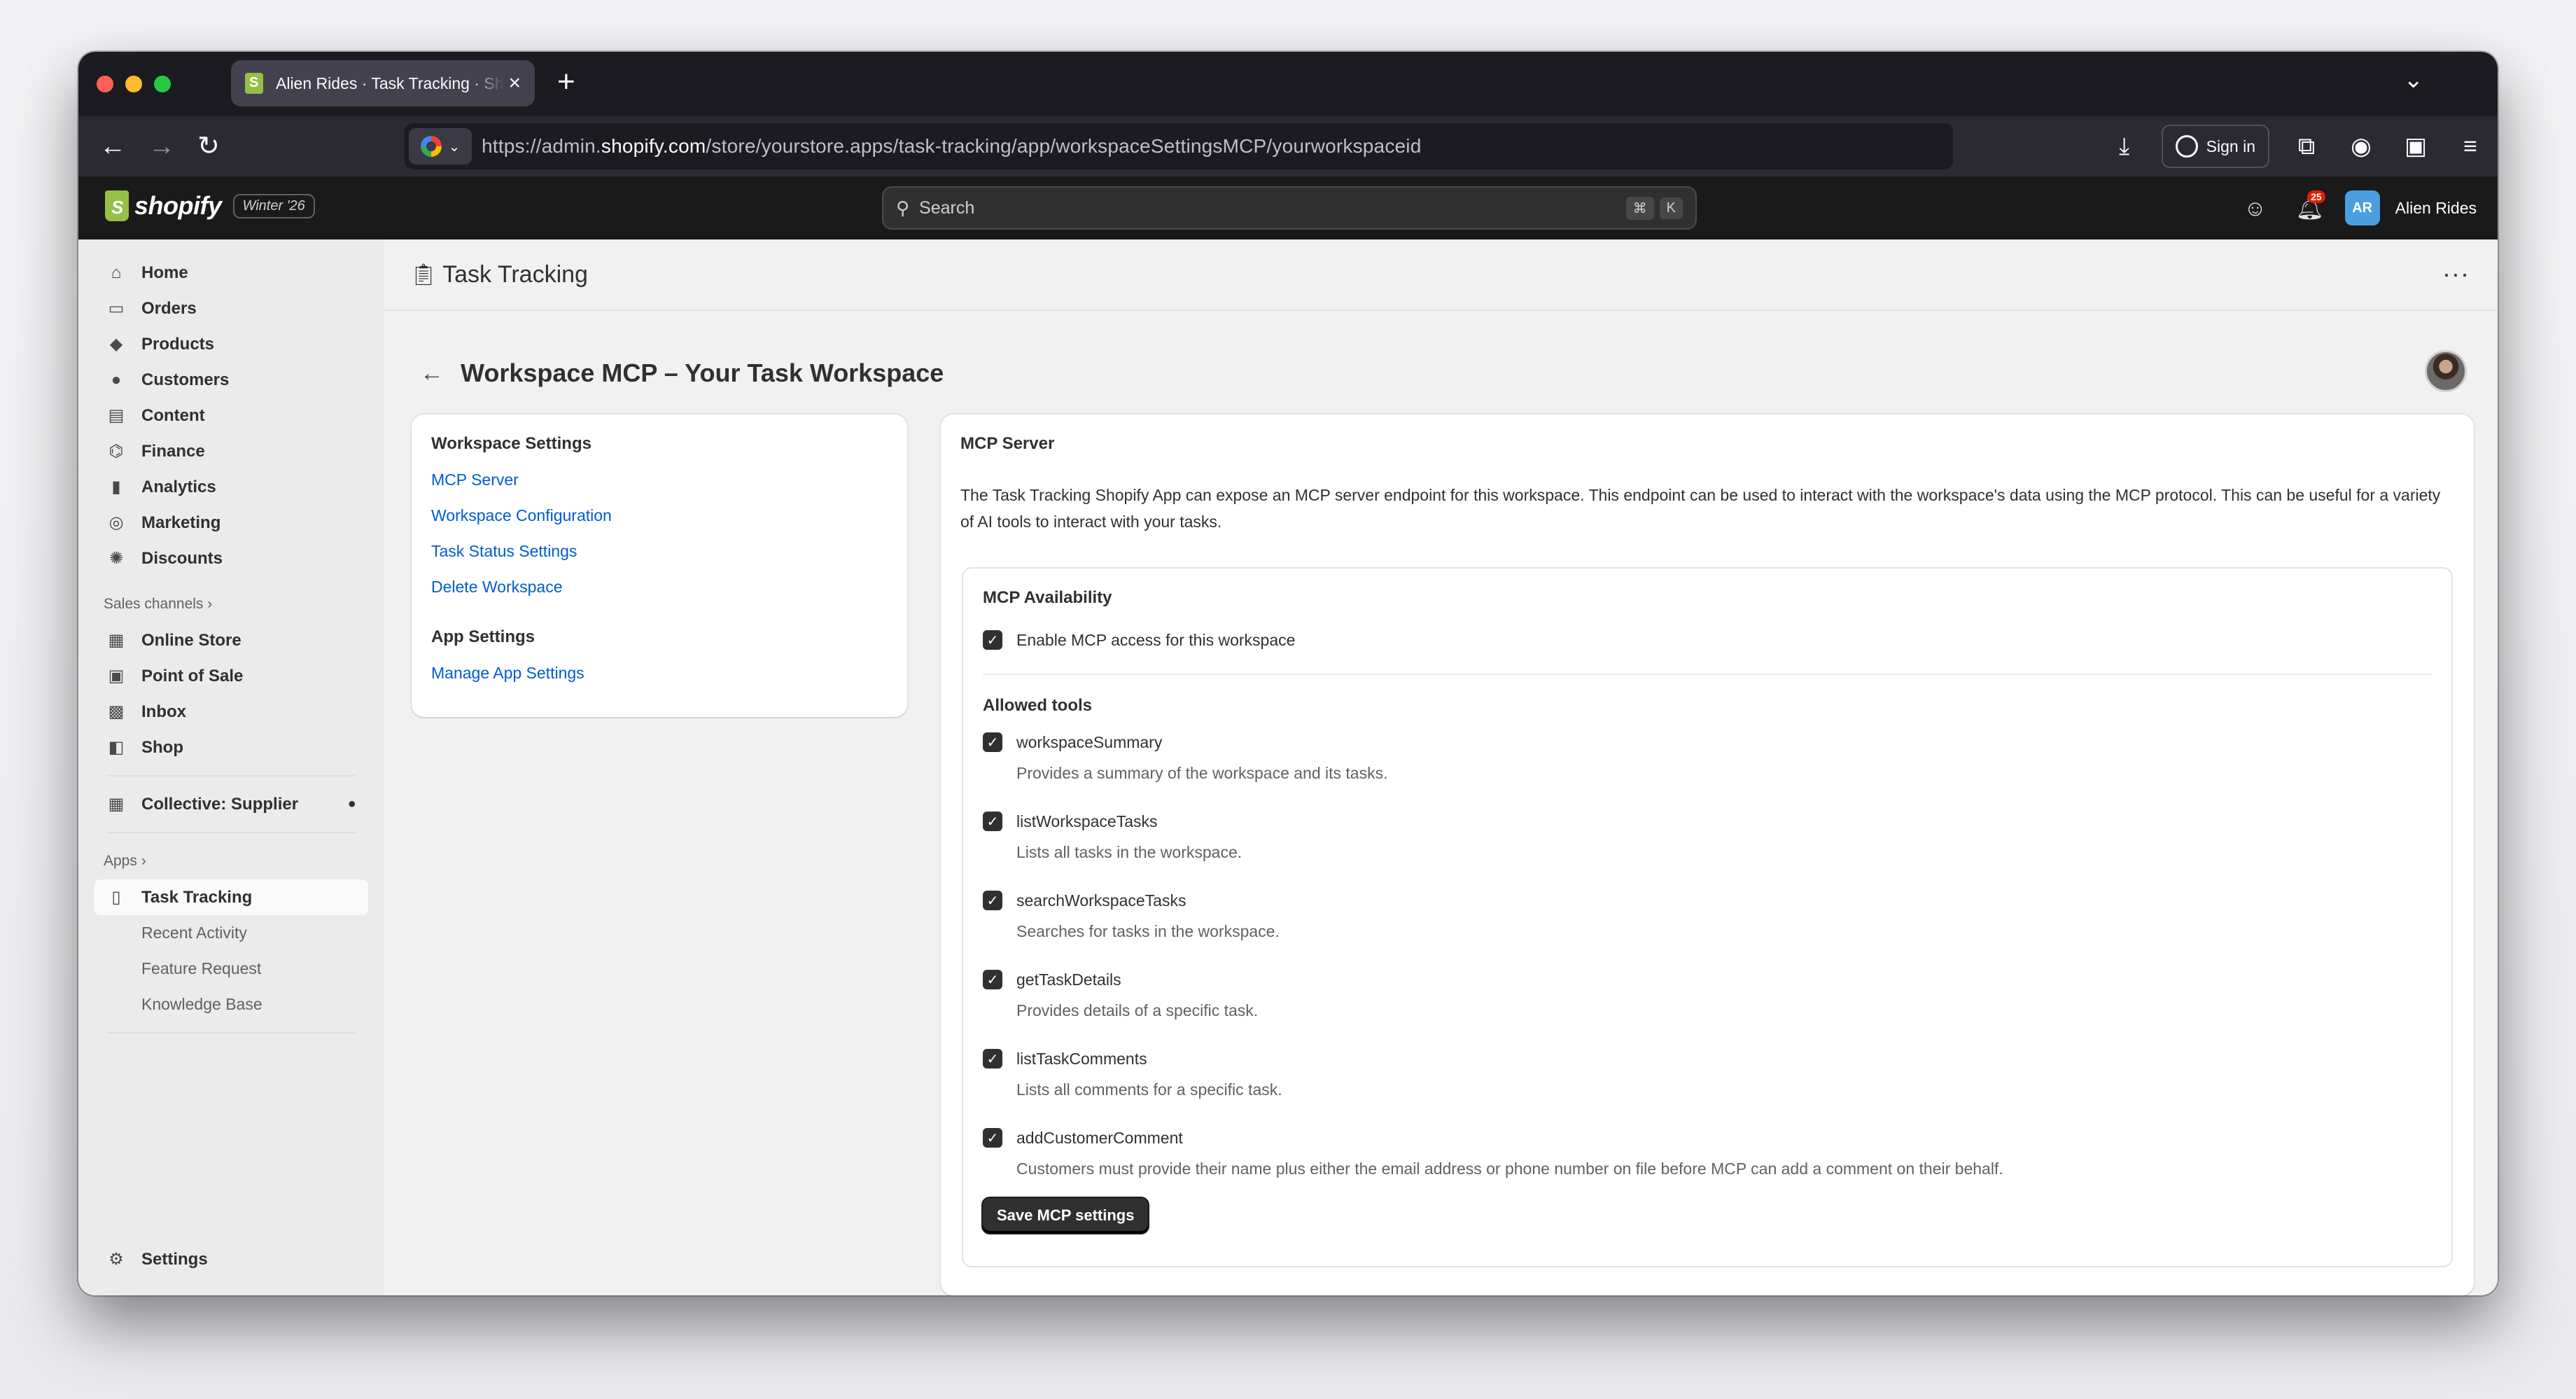  I want to click on sidebar-item-label: Discounts, so click(182, 558).